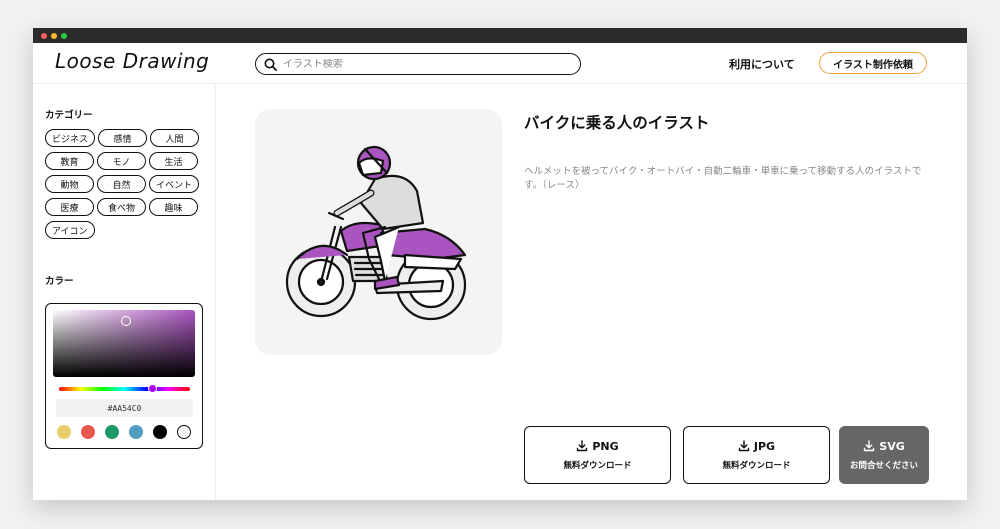 This screenshot has width=1000, height=529. I want to click on category-tag: 趣味, so click(173, 207).